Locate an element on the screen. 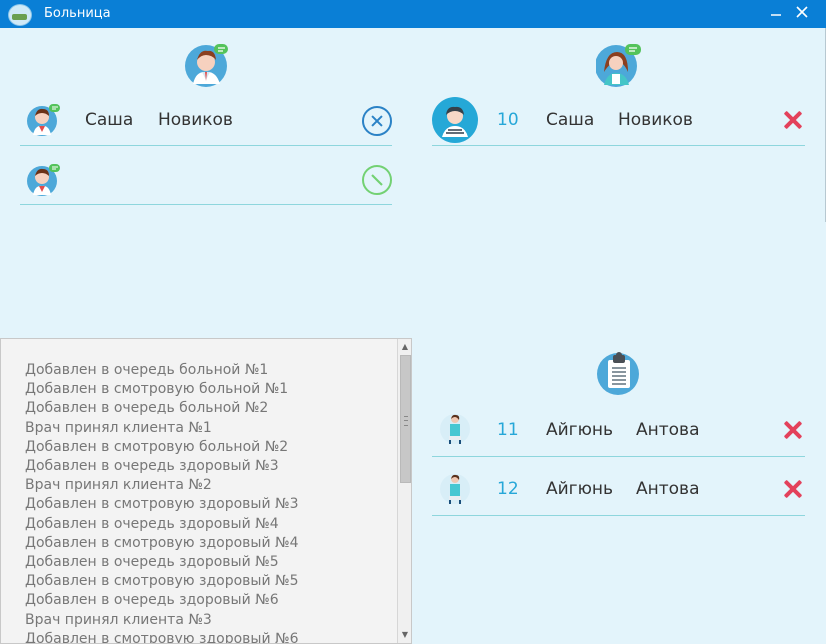 Image resolution: width=826 pixels, height=644 pixels. reception-number: 10 is located at coordinates (508, 120).